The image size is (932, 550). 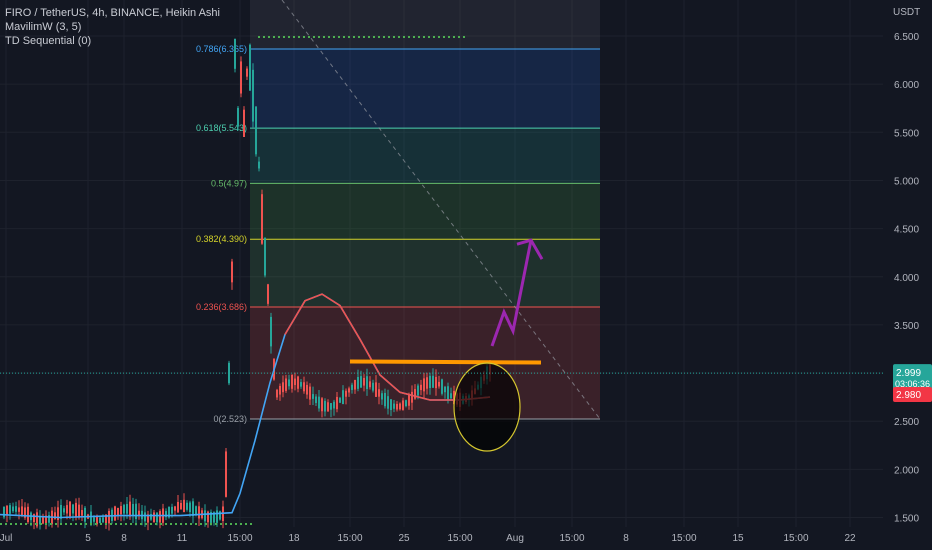 What do you see at coordinates (294, 538) in the screenshot?
I see `time-tick-label: 18` at bounding box center [294, 538].